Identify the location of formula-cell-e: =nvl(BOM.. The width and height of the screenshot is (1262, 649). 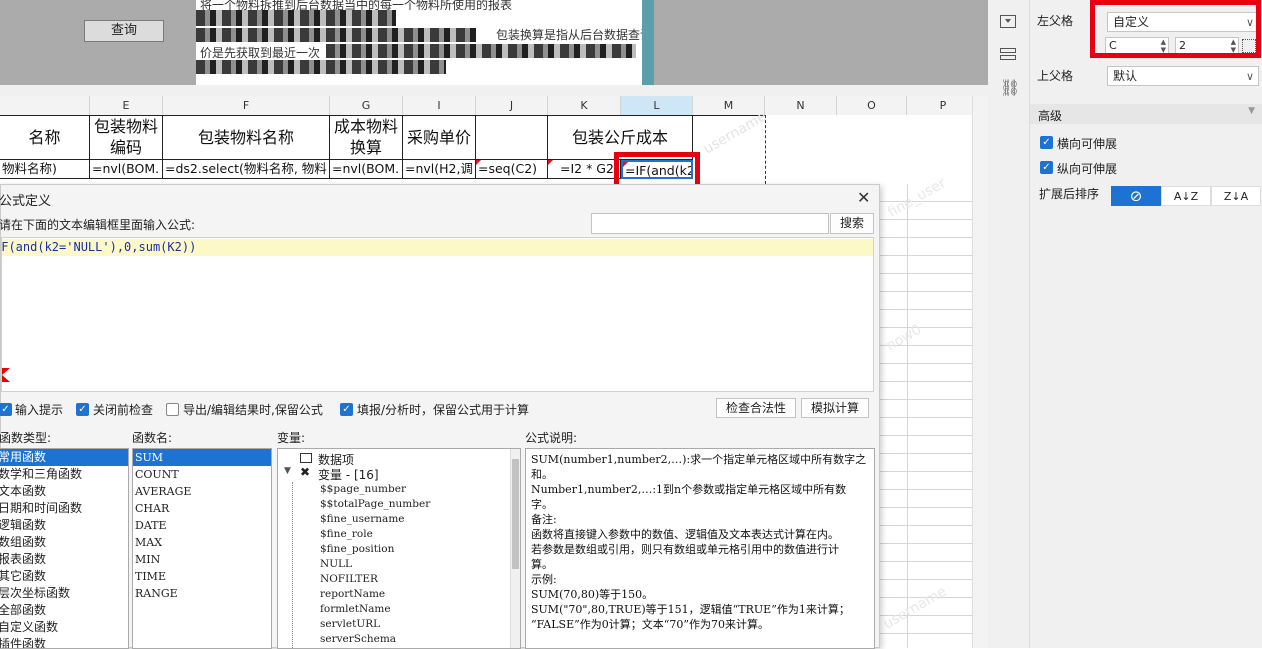
(126, 169).